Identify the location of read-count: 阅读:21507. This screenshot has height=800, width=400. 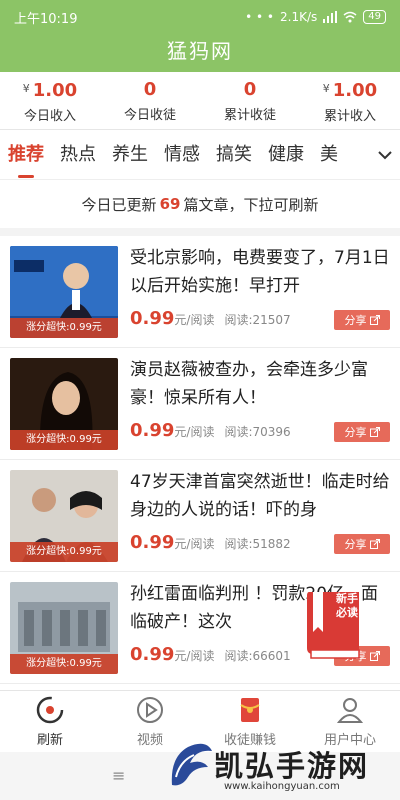
(257, 320).